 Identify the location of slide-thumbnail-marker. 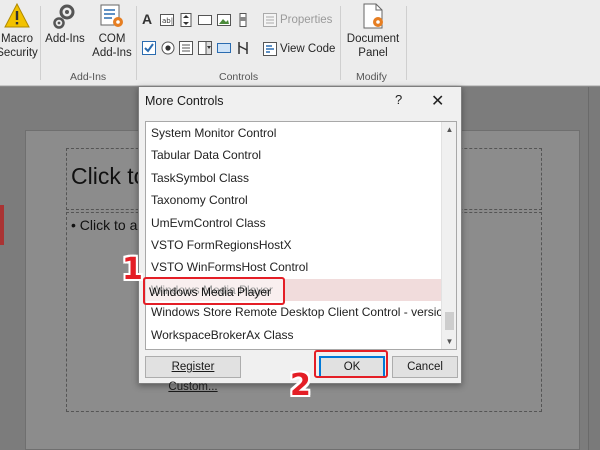
(2, 225).